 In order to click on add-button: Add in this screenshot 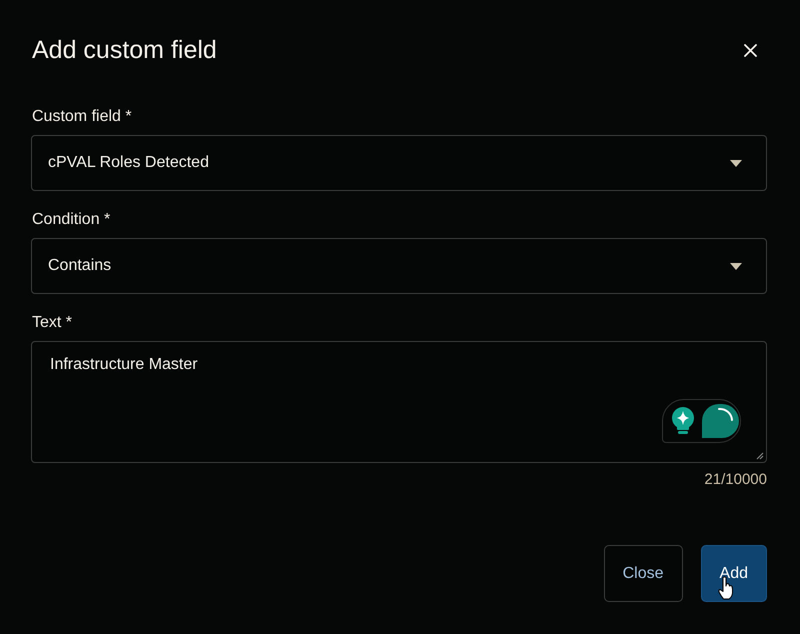, I will do `click(733, 573)`.